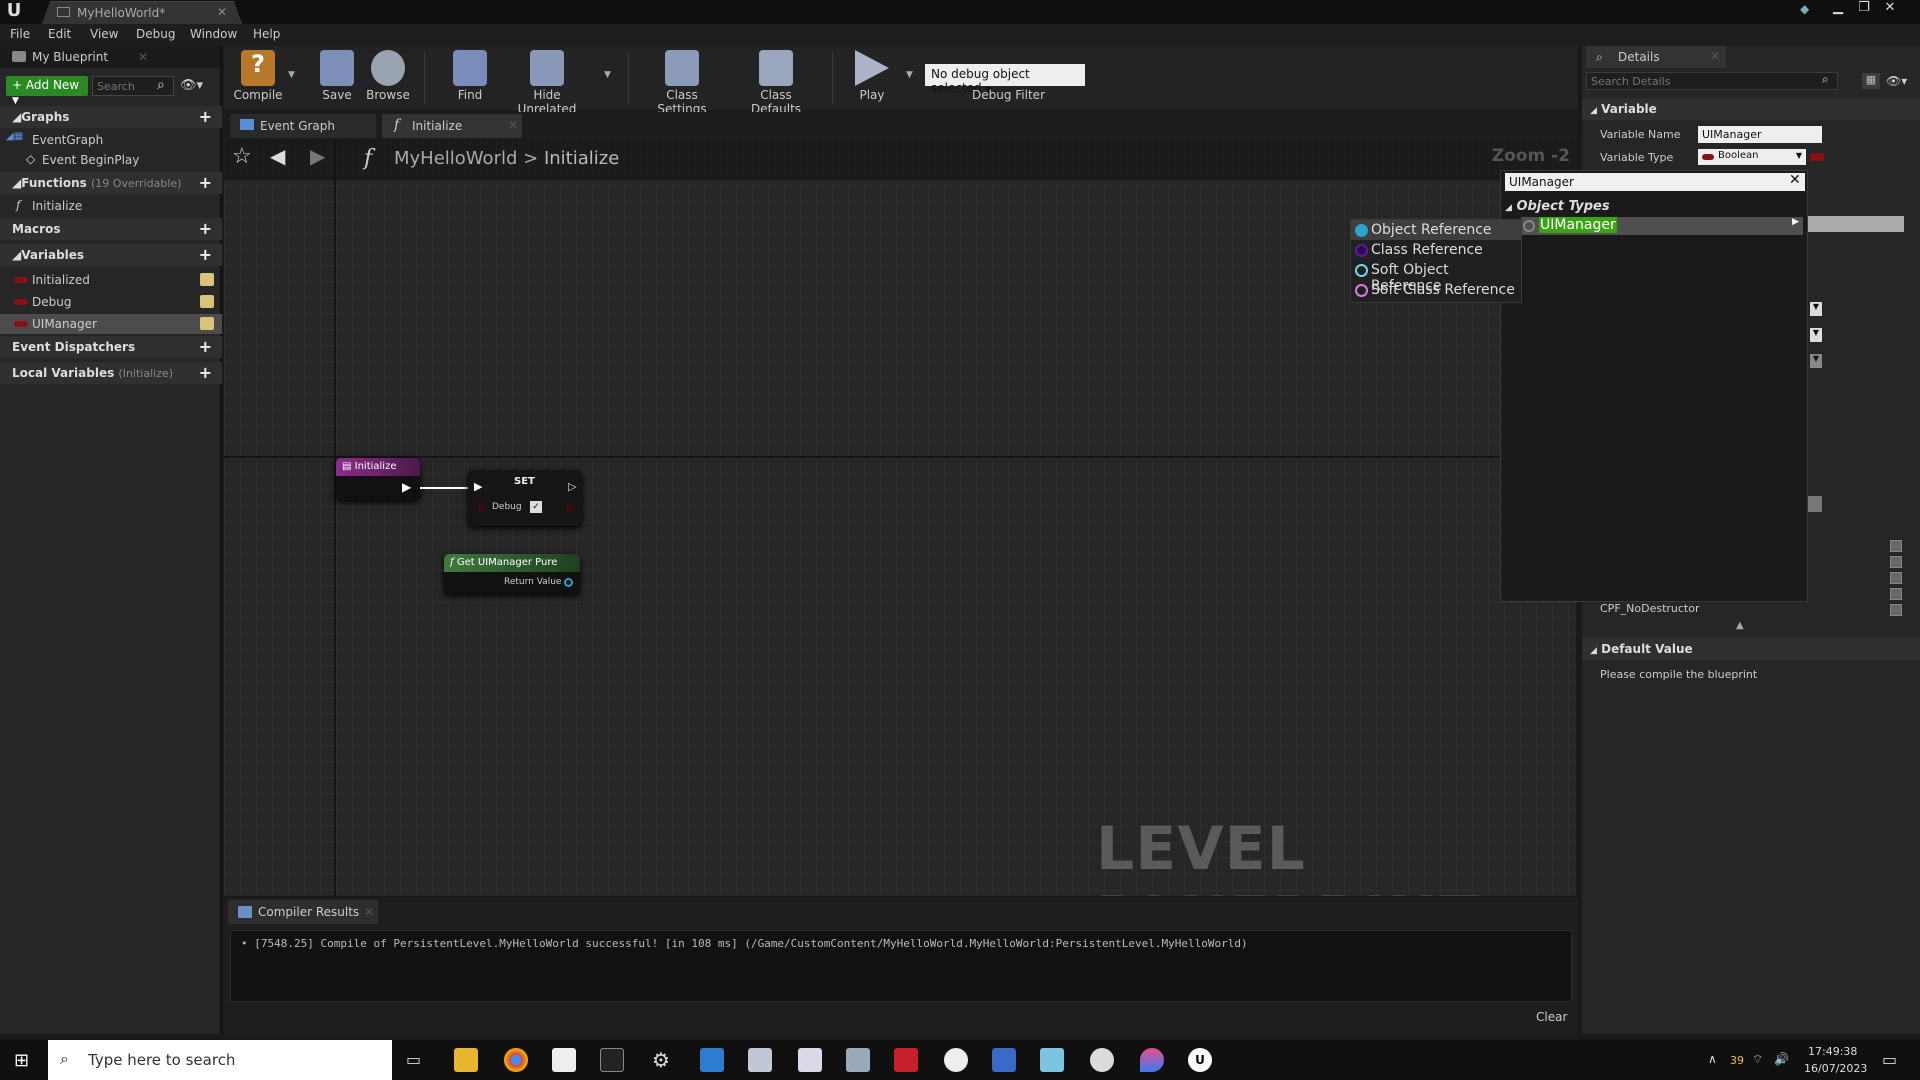 This screenshot has width=1920, height=1080. Describe the element at coordinates (1752, 157) in the screenshot. I see `variable-type-select: Boolean ▼` at that location.